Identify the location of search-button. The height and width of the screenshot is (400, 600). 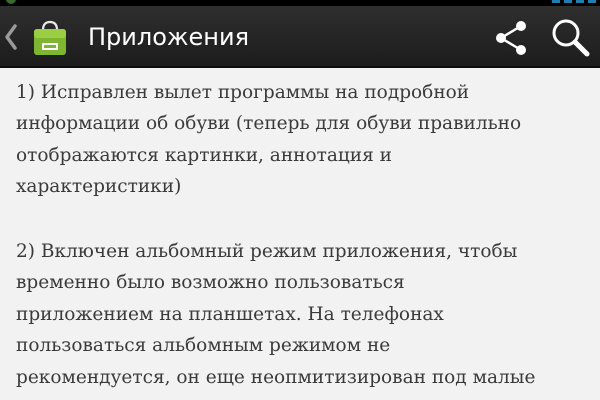
(570, 38).